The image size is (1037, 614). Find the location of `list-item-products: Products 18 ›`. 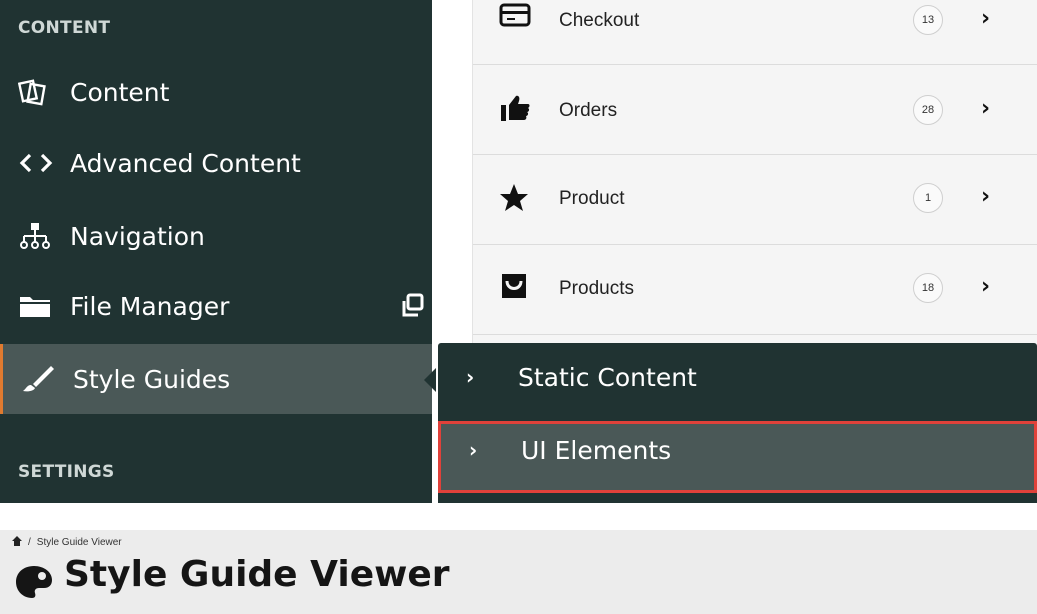

list-item-products: Products 18 › is located at coordinates (755, 290).